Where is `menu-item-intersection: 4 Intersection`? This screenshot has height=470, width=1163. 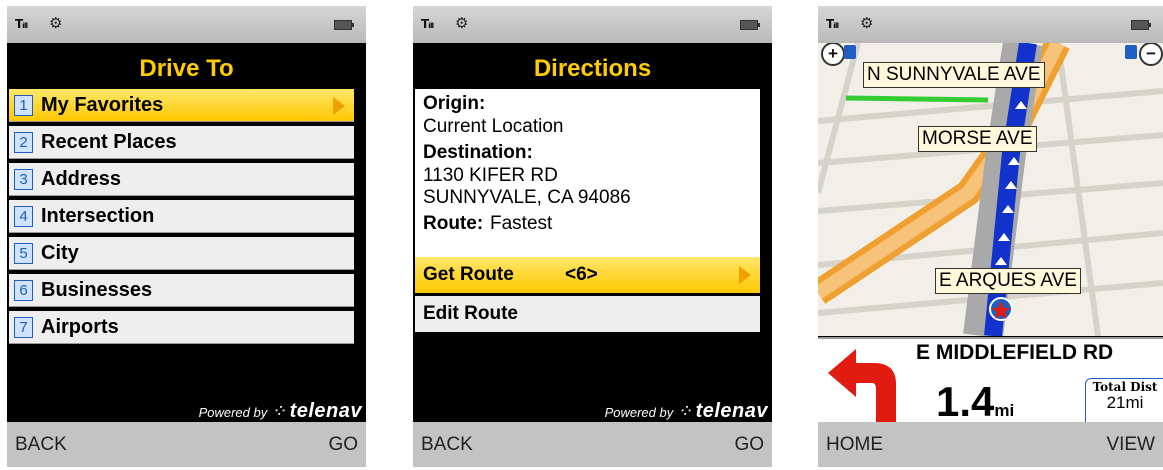
menu-item-intersection: 4 Intersection is located at coordinates (181, 216).